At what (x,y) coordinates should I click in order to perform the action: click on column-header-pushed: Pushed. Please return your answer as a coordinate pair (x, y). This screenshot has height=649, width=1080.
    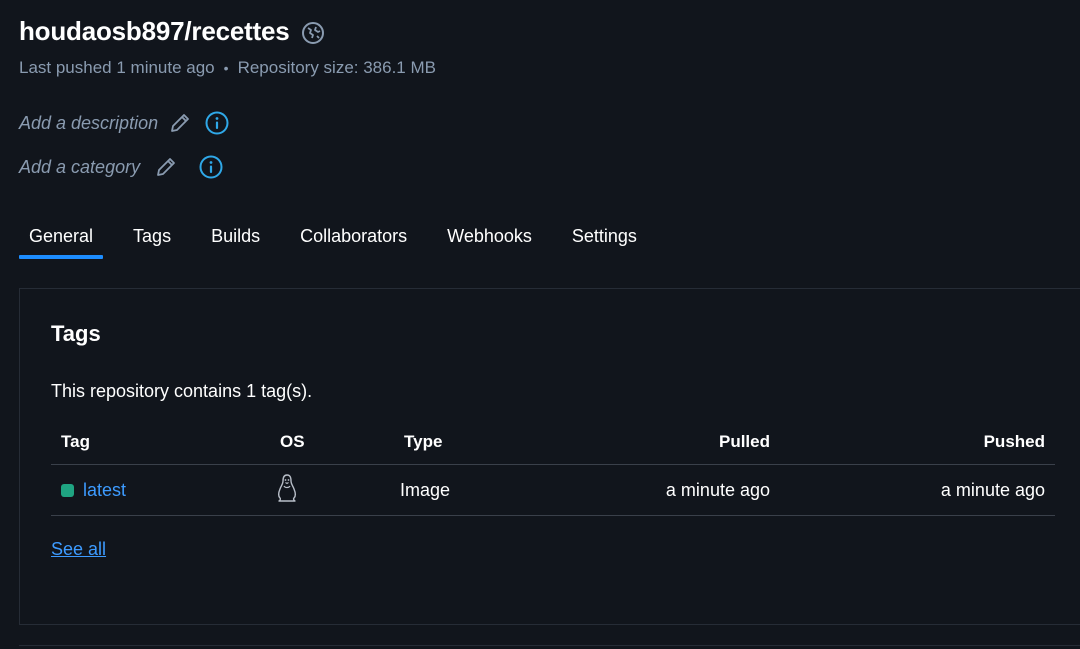
    Looking at the image, I should click on (1014, 441).